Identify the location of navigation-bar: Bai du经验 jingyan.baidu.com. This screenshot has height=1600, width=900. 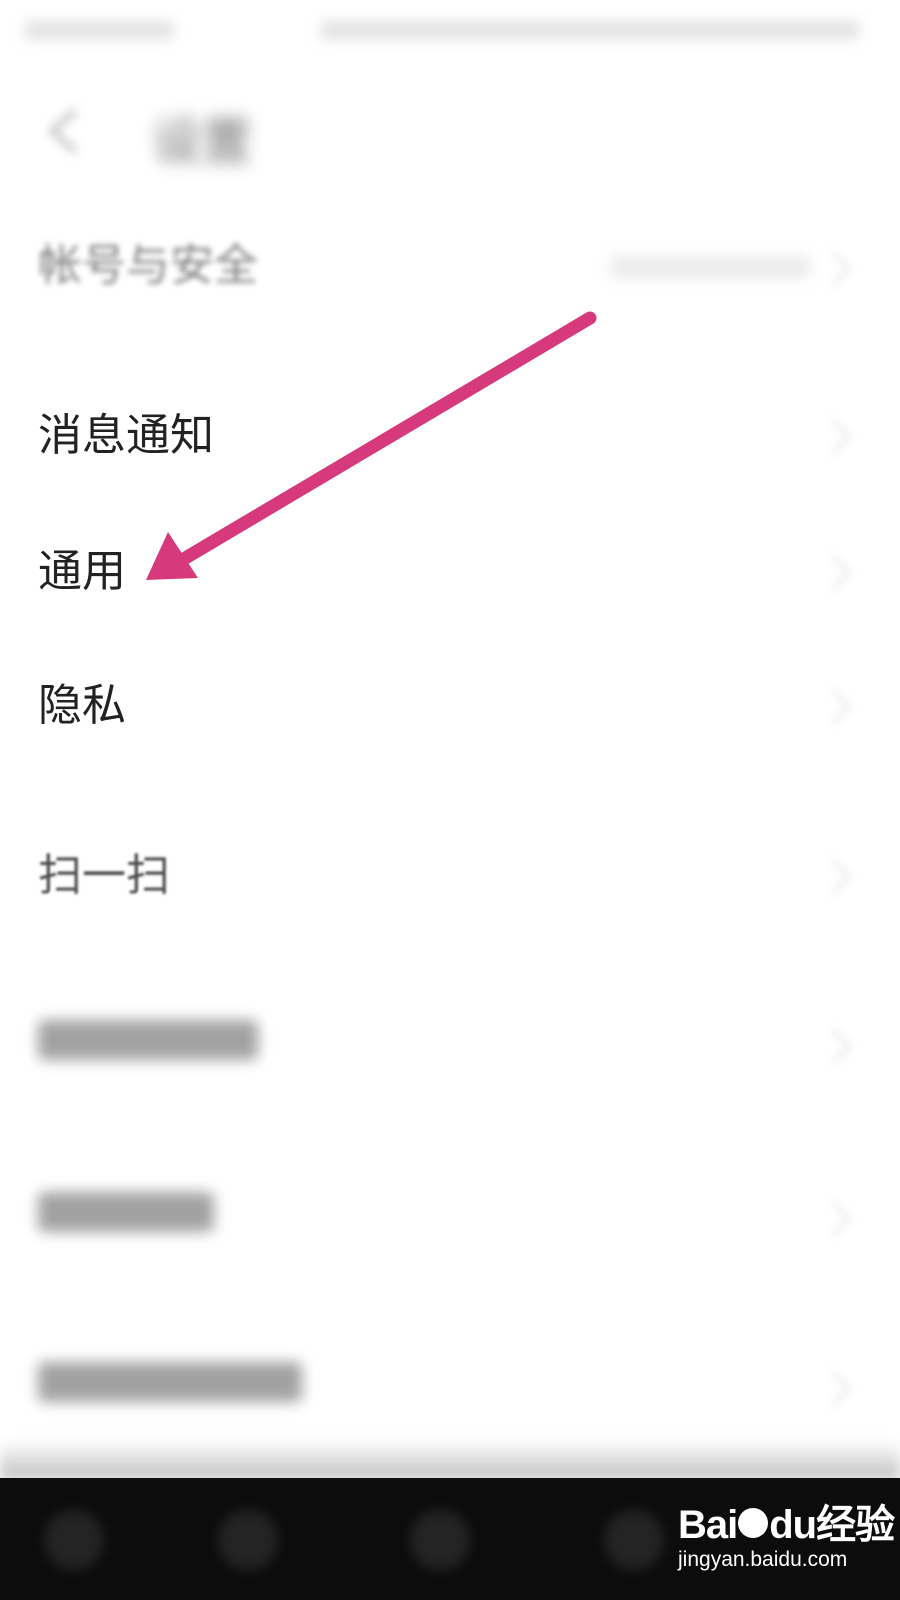
(450, 1539).